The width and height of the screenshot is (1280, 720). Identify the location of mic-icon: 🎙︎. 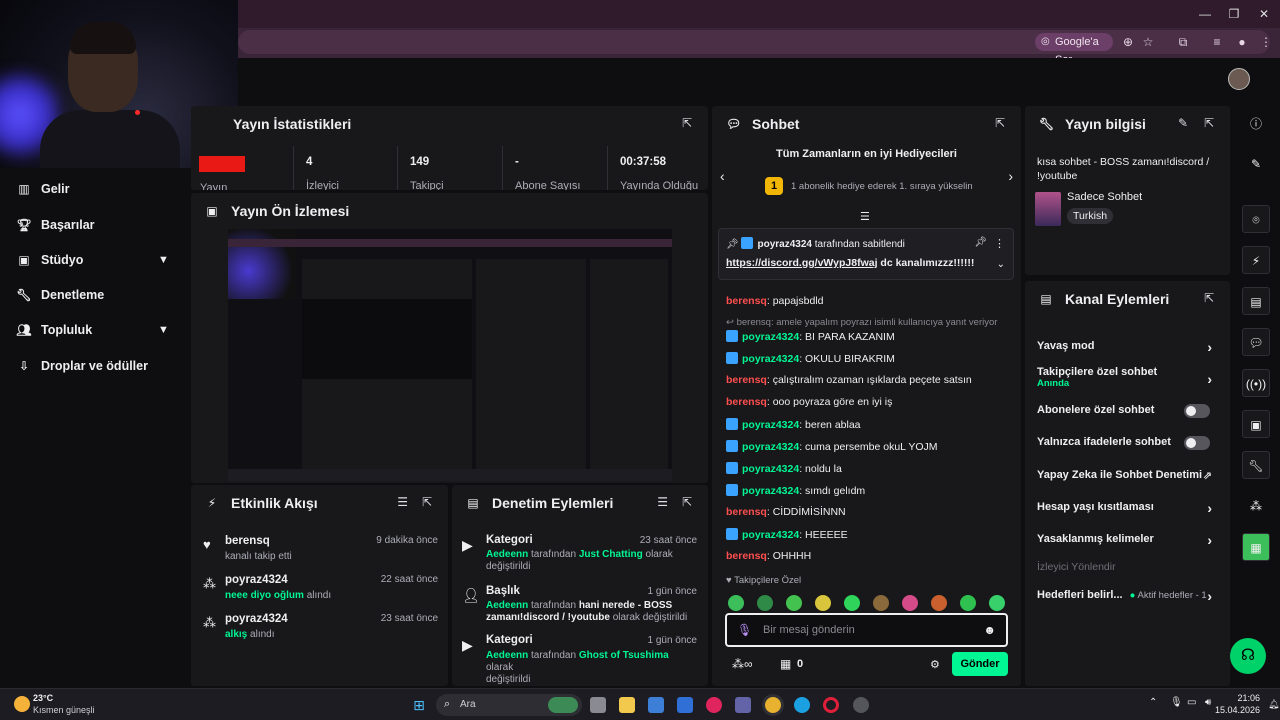
(744, 630).